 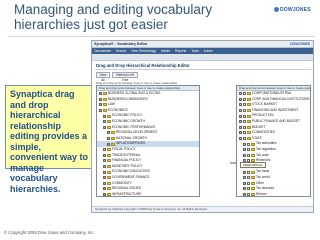 I want to click on refresh-left-tree-button: Refresh Left Tree, so click(x=125, y=77).